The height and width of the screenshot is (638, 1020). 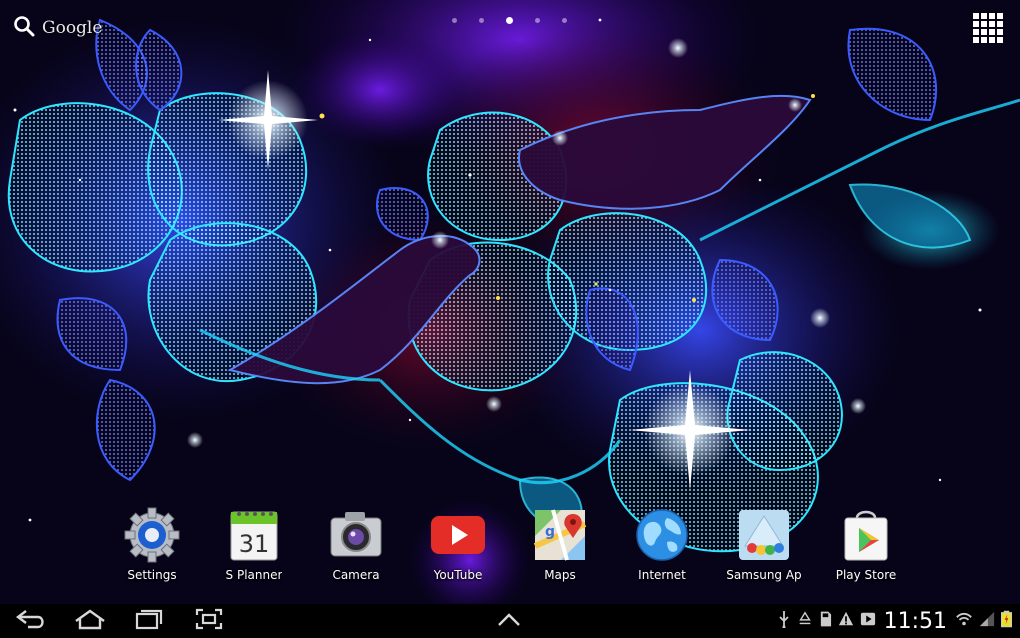 What do you see at coordinates (866, 575) in the screenshot?
I see `app-label: Play Store` at bounding box center [866, 575].